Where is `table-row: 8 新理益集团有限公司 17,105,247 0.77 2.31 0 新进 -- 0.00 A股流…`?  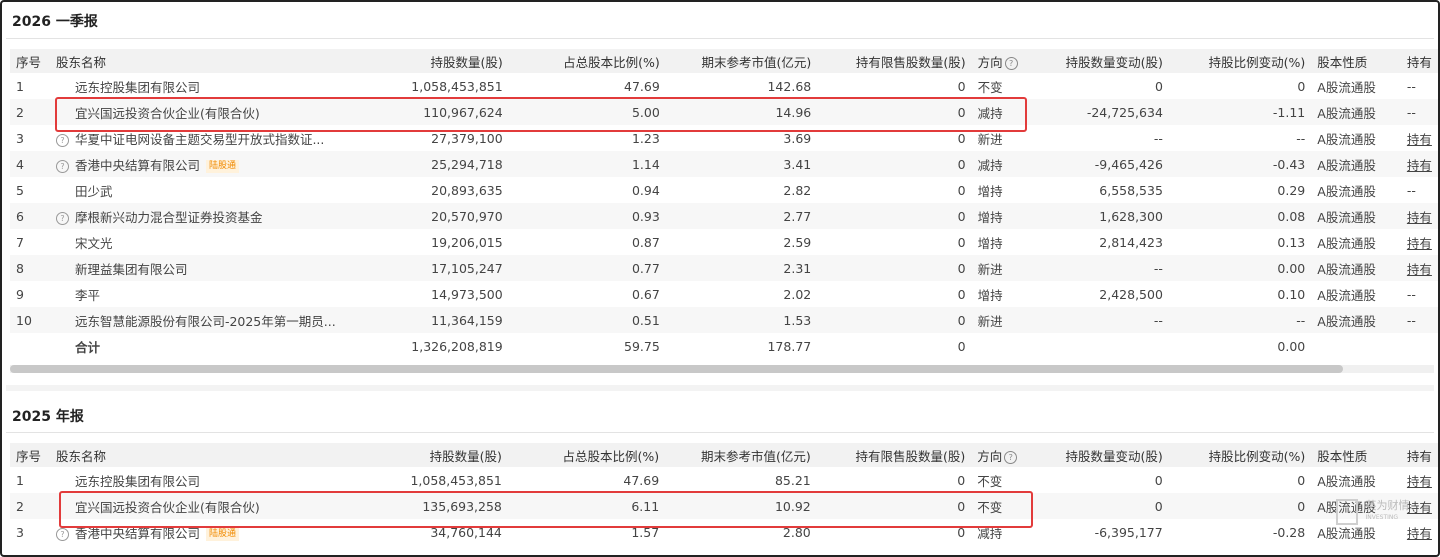
table-row: 8 新理益集团有限公司 17,105,247 0.77 2.31 0 新进 -- 0.00 A股流… is located at coordinates (724, 268).